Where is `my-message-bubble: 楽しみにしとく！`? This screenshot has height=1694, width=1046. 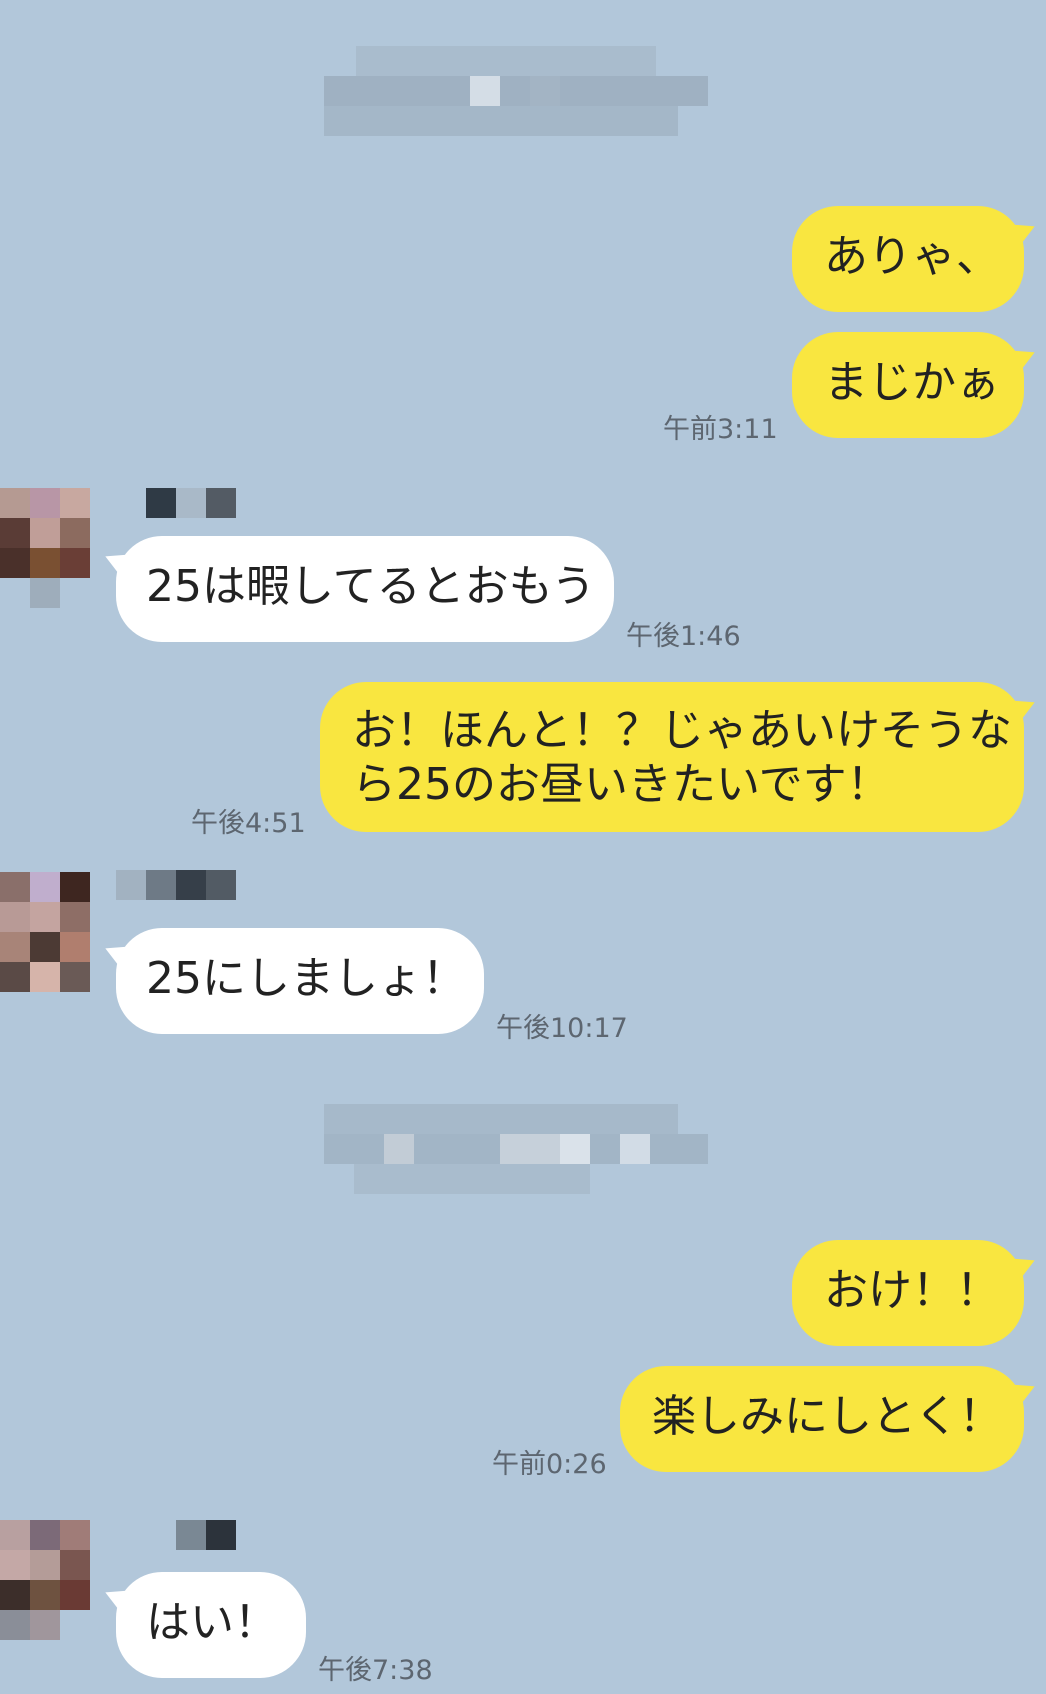 my-message-bubble: 楽しみにしとく！ is located at coordinates (822, 1419).